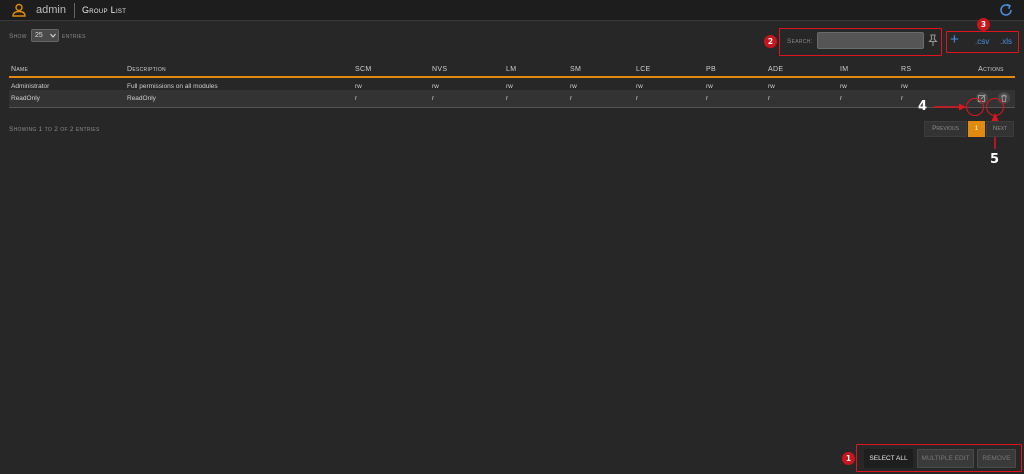  What do you see at coordinates (536, 70) in the screenshot?
I see `column-header-lm: LM` at bounding box center [536, 70].